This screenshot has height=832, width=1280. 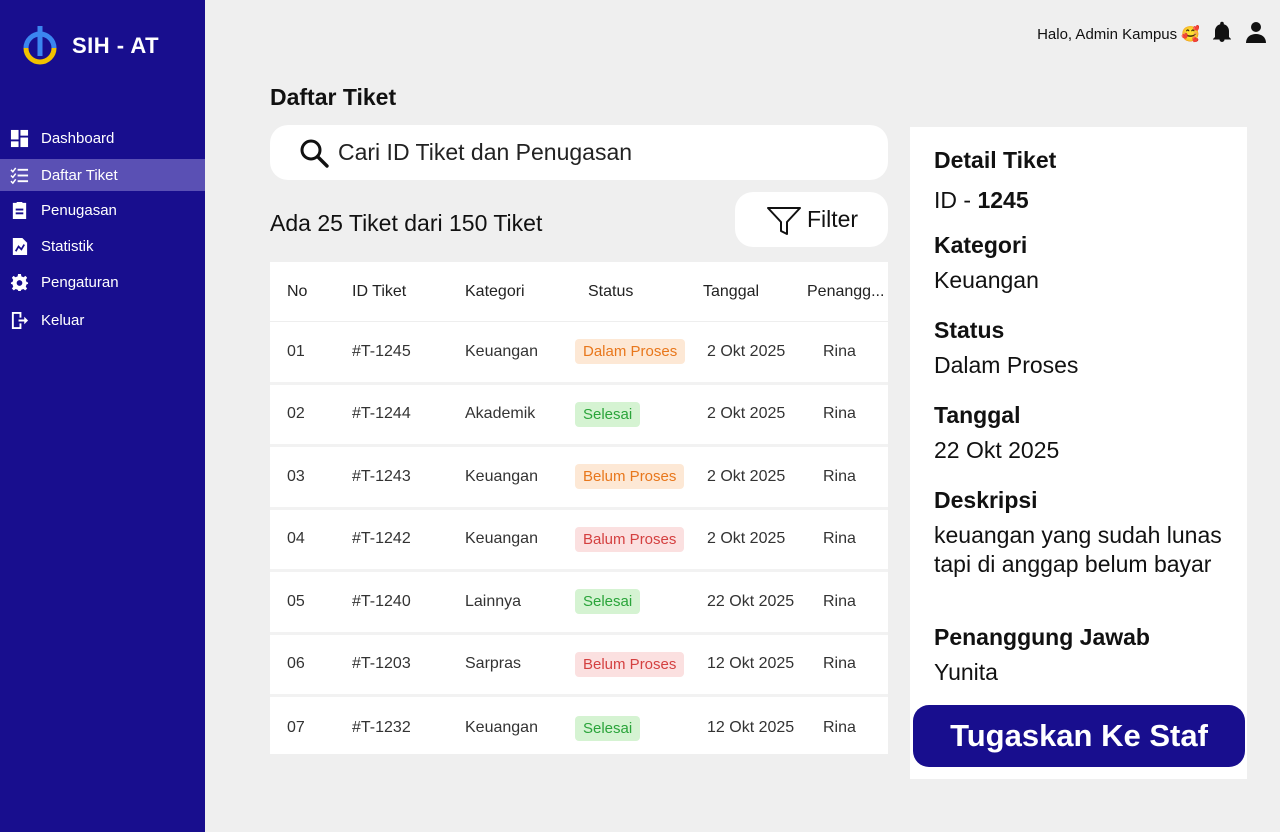 I want to click on cell-id: #T-1232, so click(x=381, y=728).